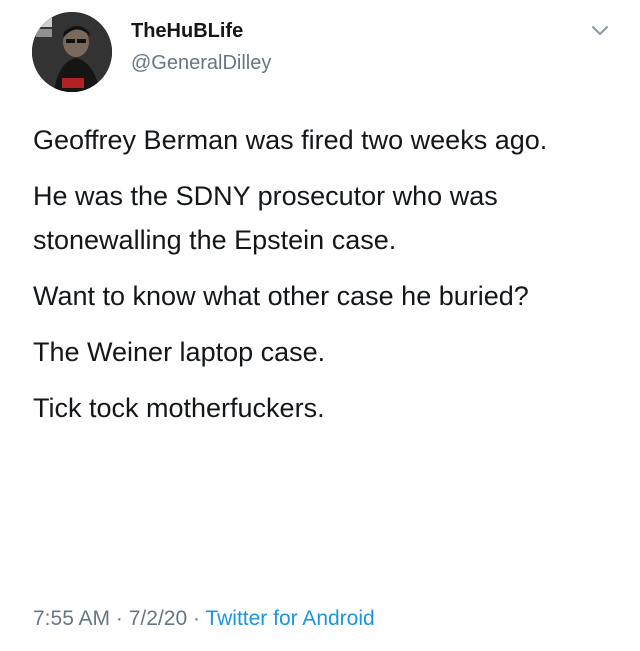 Image resolution: width=640 pixels, height=651 pixels. What do you see at coordinates (204, 619) in the screenshot?
I see `tweet-metadata: 7:55 AM · 7/2/20 · Twitter for Android` at bounding box center [204, 619].